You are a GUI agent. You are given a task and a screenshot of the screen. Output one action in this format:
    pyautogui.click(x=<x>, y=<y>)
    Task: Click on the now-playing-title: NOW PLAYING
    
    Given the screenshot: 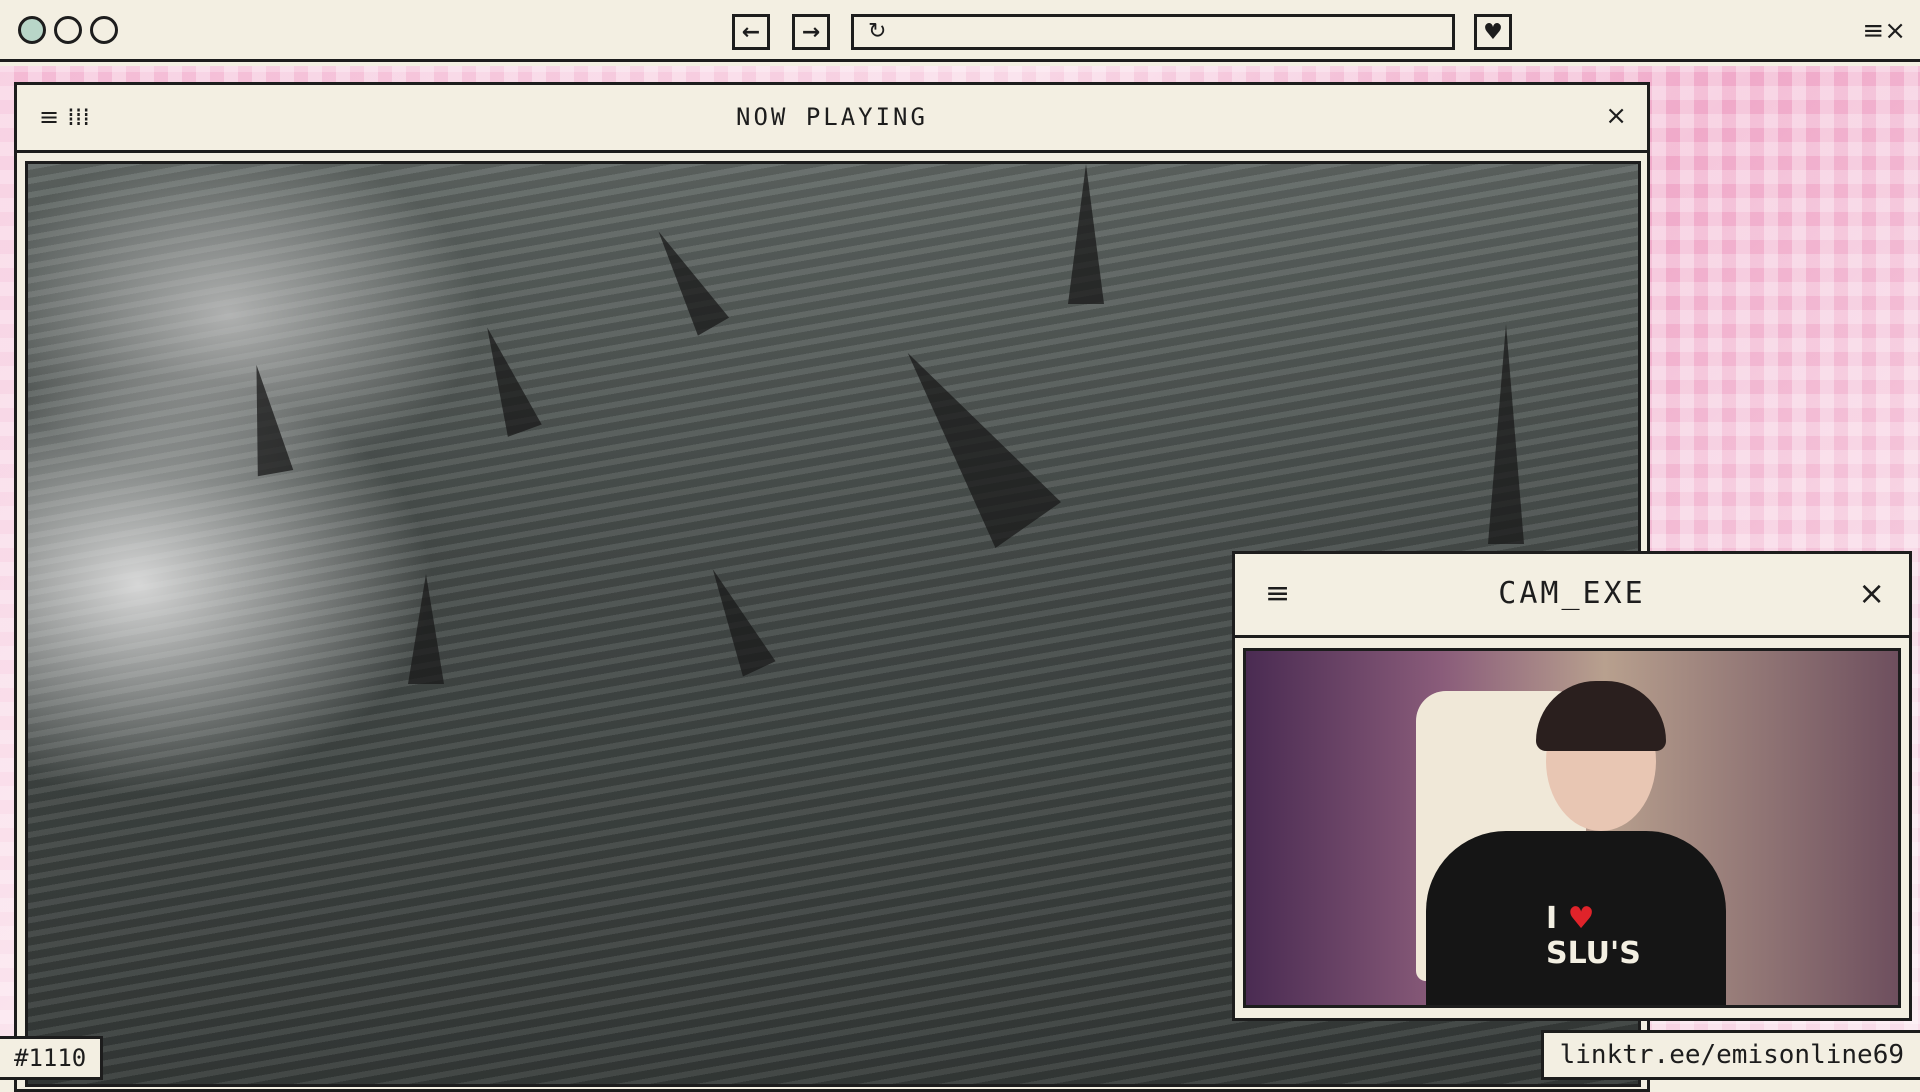 What is the action you would take?
    pyautogui.click(x=832, y=117)
    